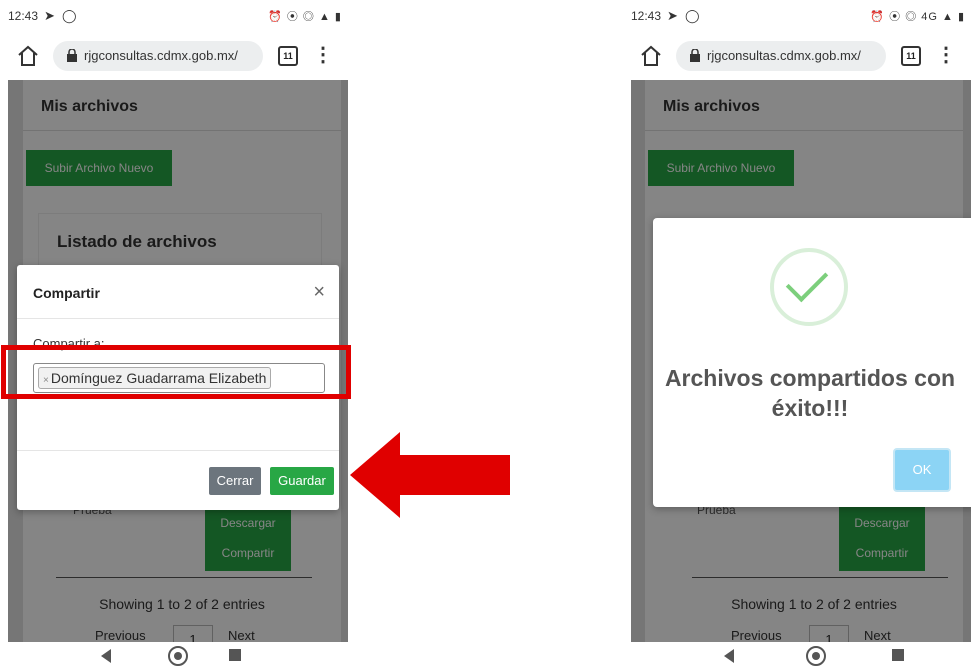  Describe the element at coordinates (430, 475) in the screenshot. I see `red-arrow-icon` at that location.